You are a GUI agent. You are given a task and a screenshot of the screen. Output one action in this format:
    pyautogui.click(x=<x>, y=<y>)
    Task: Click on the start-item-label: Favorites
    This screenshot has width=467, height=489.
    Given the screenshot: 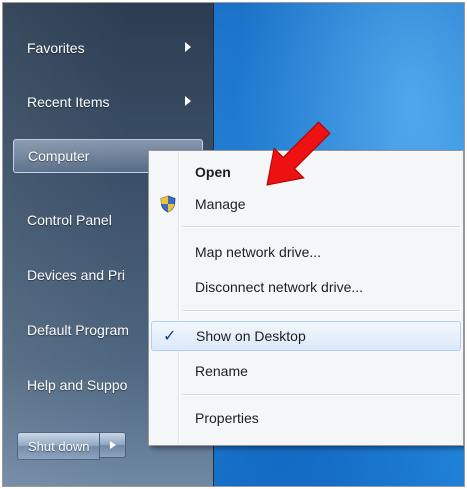 What is the action you would take?
    pyautogui.click(x=56, y=48)
    